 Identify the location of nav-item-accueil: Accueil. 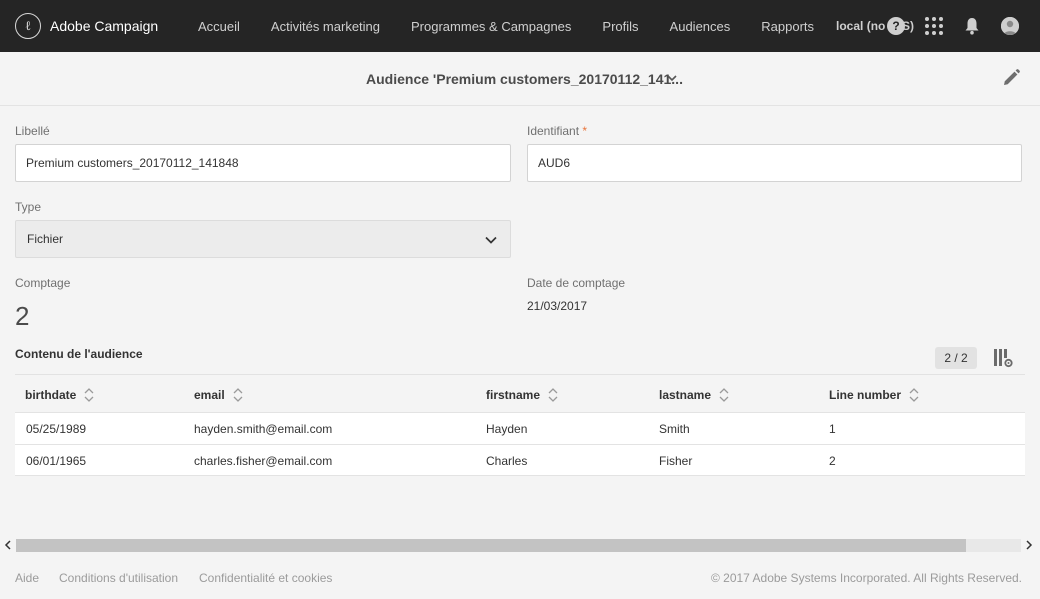
(219, 26).